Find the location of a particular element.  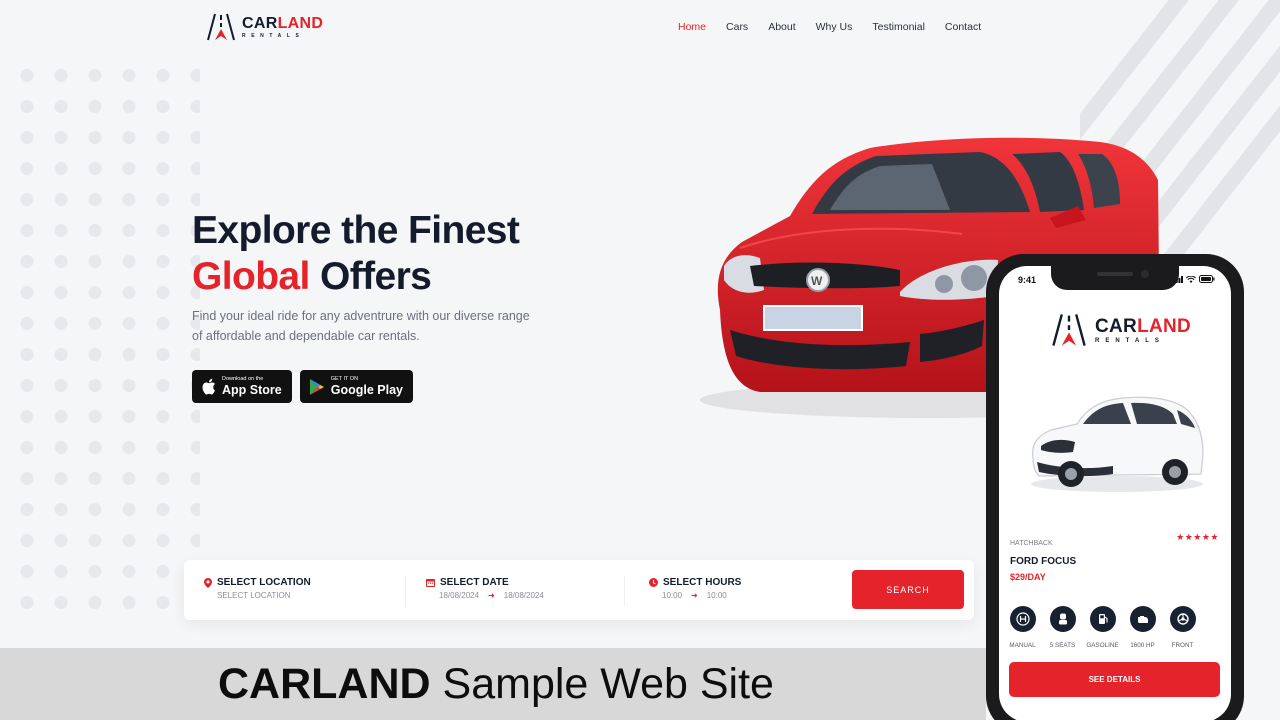

brand-logo: CARLAND RENTALS is located at coordinates (264, 27).